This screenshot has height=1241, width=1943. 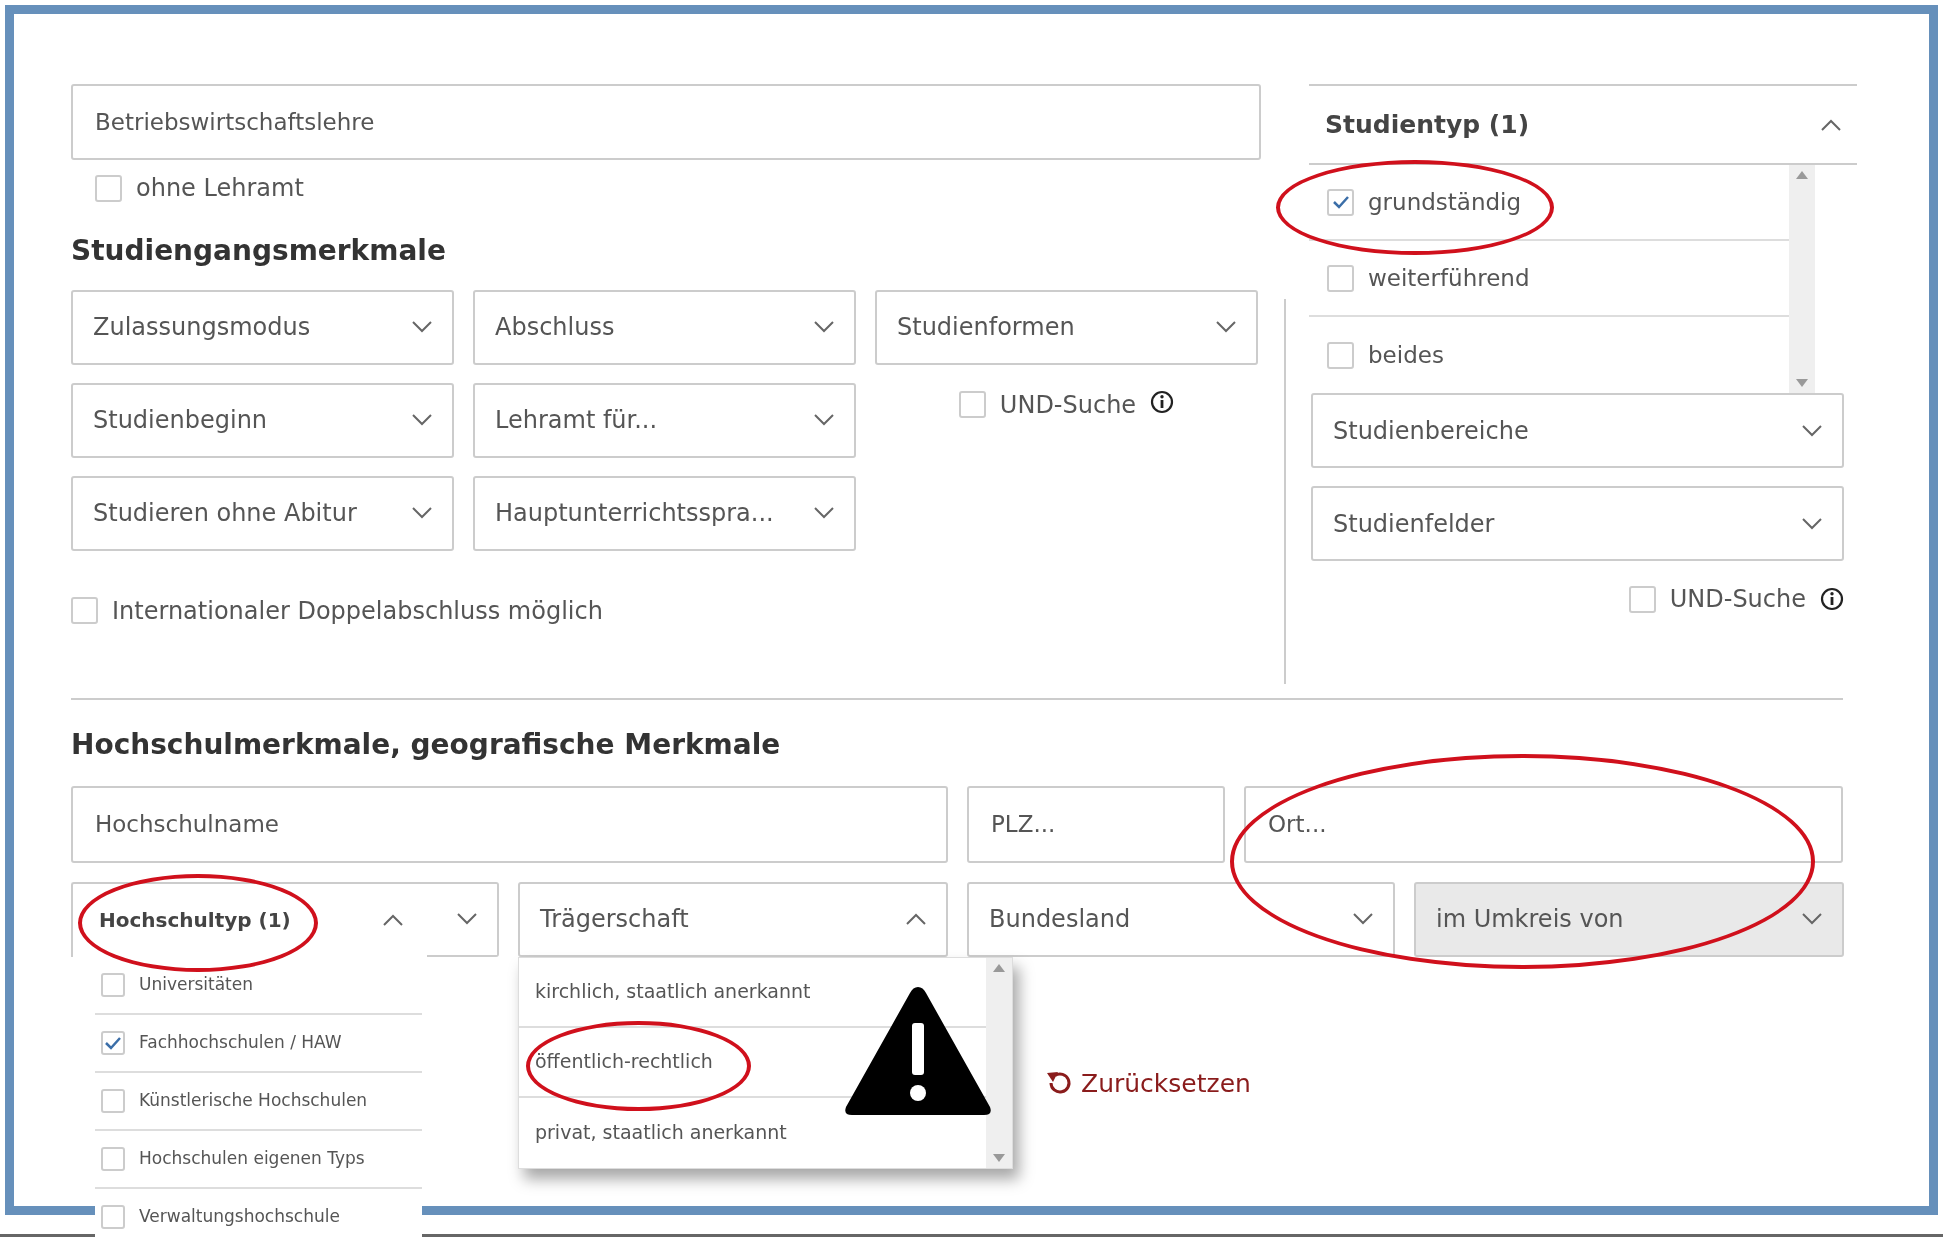 I want to click on select-field: Zulassungsmodus, so click(x=262, y=327).